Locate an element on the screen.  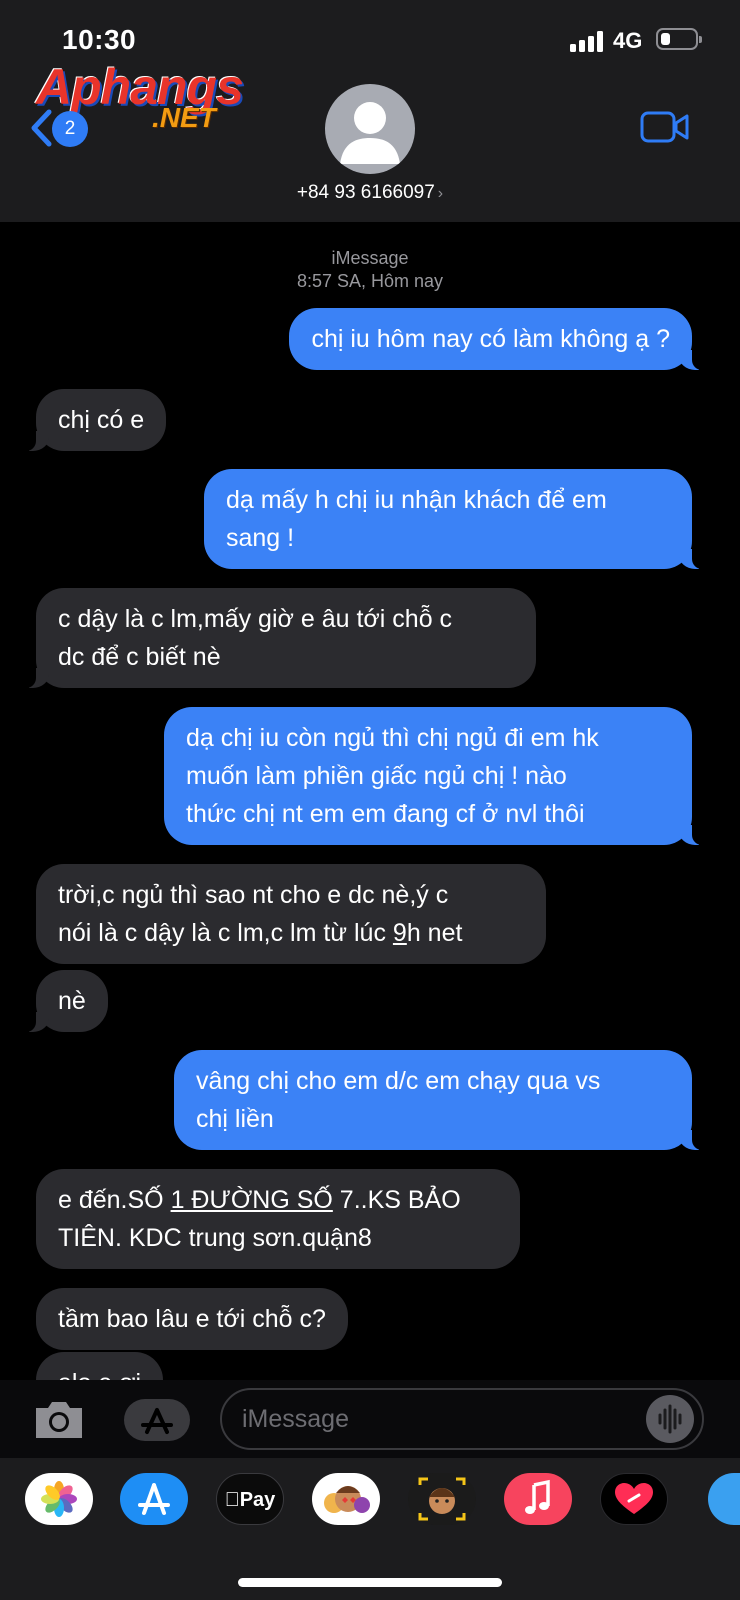
message-bubble-incoming: tầm bao lâu e tới chỗ c? is located at coordinates (192, 1319).